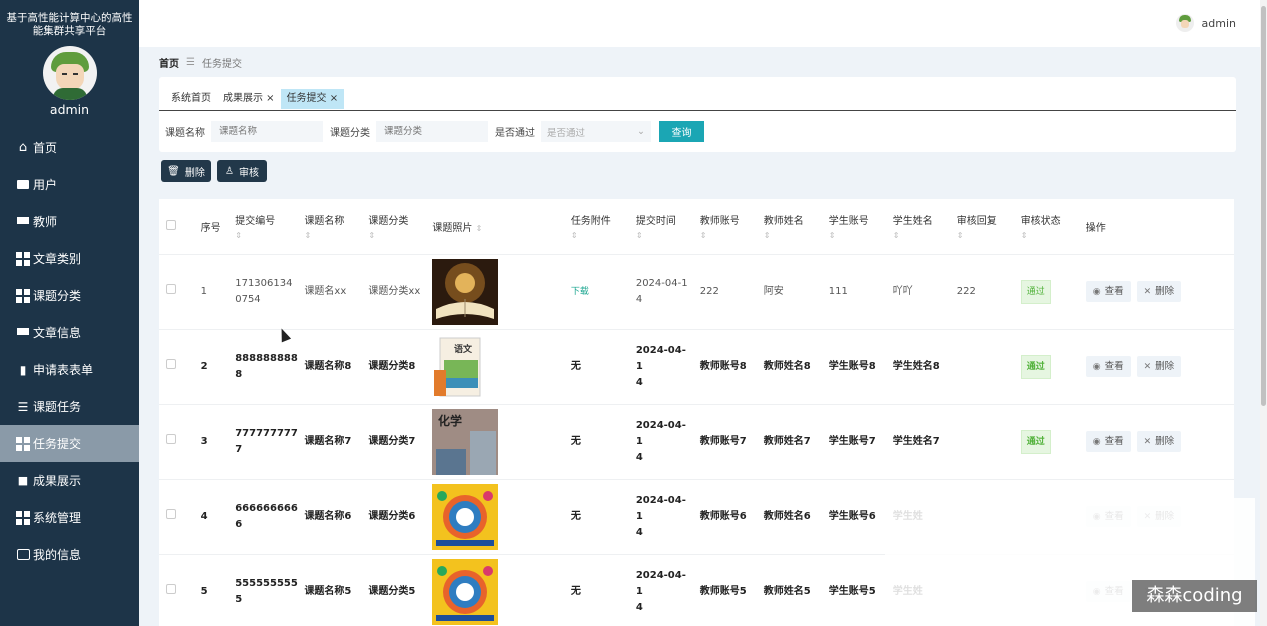 The height and width of the screenshot is (626, 1267). What do you see at coordinates (596, 131) in the screenshot?
I see `passed-select: 是否通过 ⌄` at bounding box center [596, 131].